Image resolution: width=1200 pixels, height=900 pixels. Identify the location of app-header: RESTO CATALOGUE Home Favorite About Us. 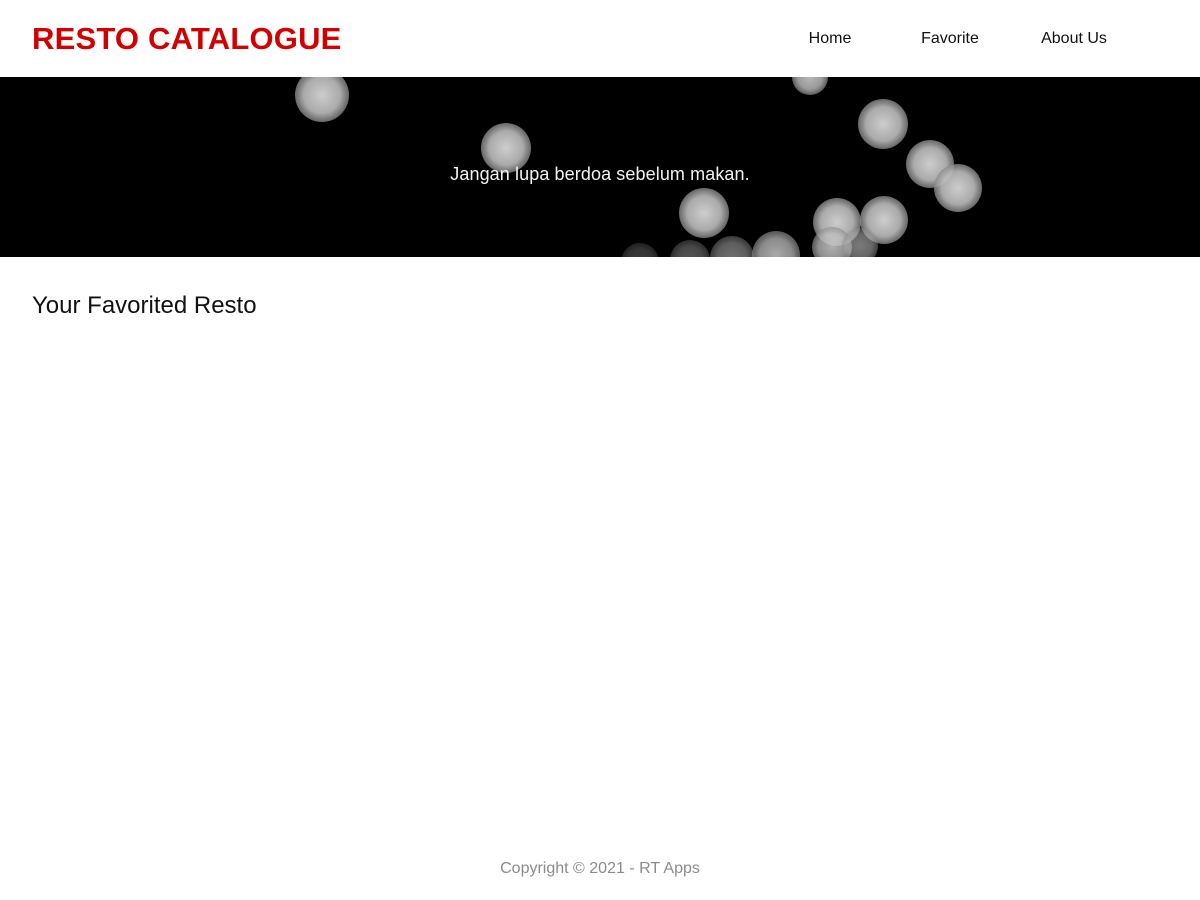
(600, 38).